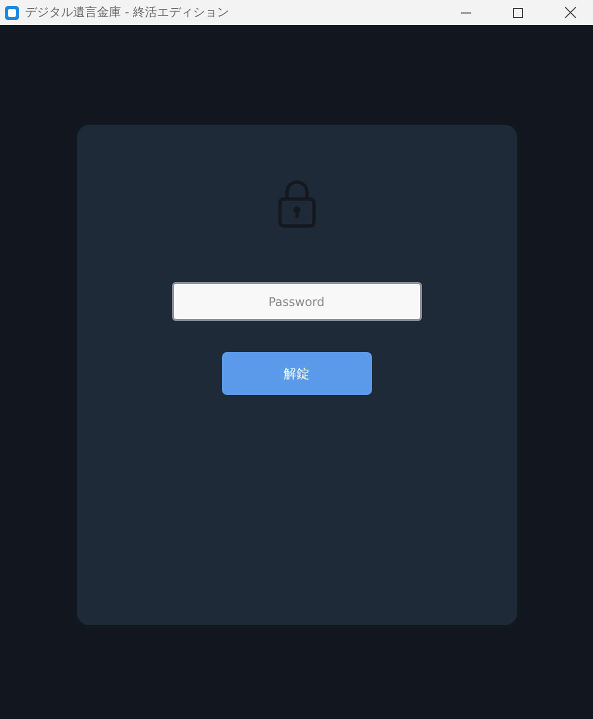 This screenshot has height=719, width=593. What do you see at coordinates (518, 13) in the screenshot?
I see `maximize-icon` at bounding box center [518, 13].